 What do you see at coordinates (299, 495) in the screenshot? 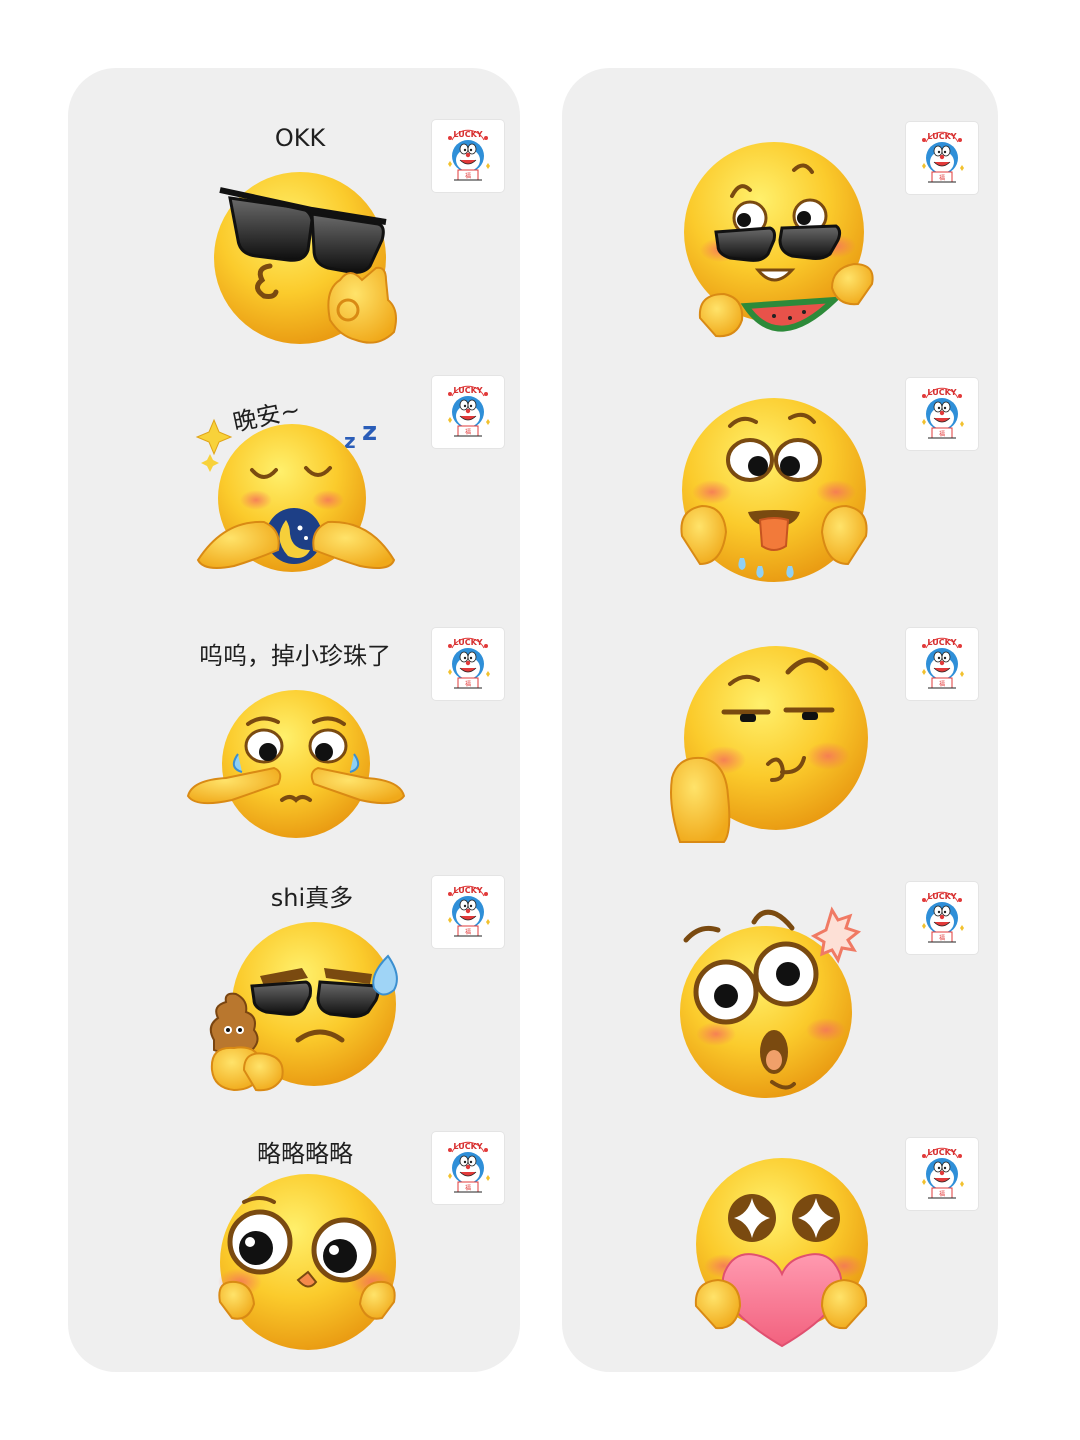
I see `sleeping-emoji-with-moon: z z` at bounding box center [299, 495].